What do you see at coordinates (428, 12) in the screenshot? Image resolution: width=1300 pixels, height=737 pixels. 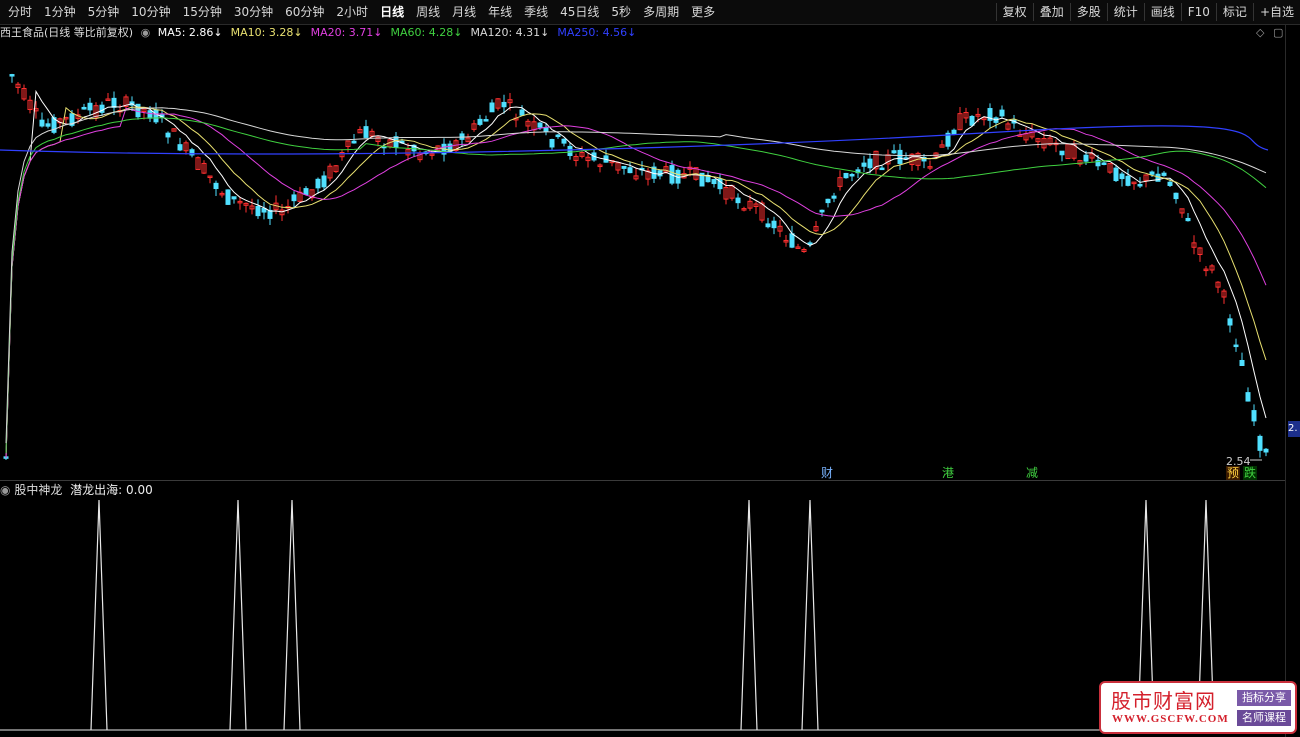 I see `period-tab-9: 周线` at bounding box center [428, 12].